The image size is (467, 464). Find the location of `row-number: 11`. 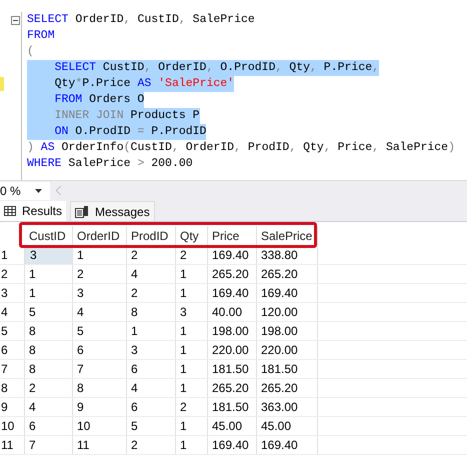

row-number: 11 is located at coordinates (12, 445).